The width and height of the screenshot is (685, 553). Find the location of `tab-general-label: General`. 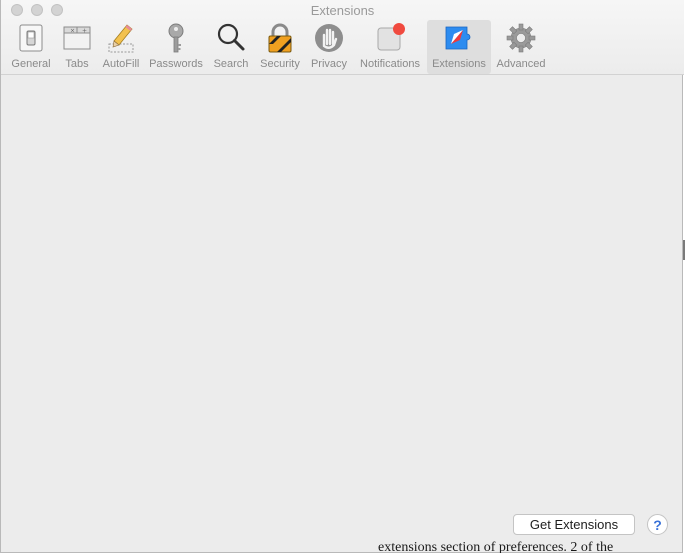

tab-general-label: General is located at coordinates (31, 64).